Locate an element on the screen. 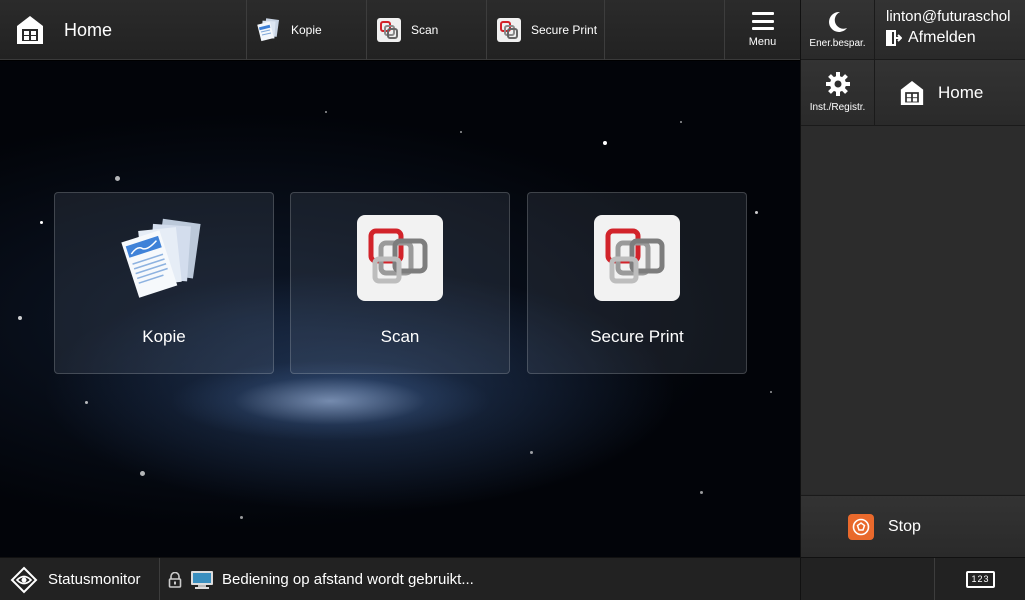 This screenshot has width=1025, height=600. quick-button-label: Kopie is located at coordinates (306, 30).